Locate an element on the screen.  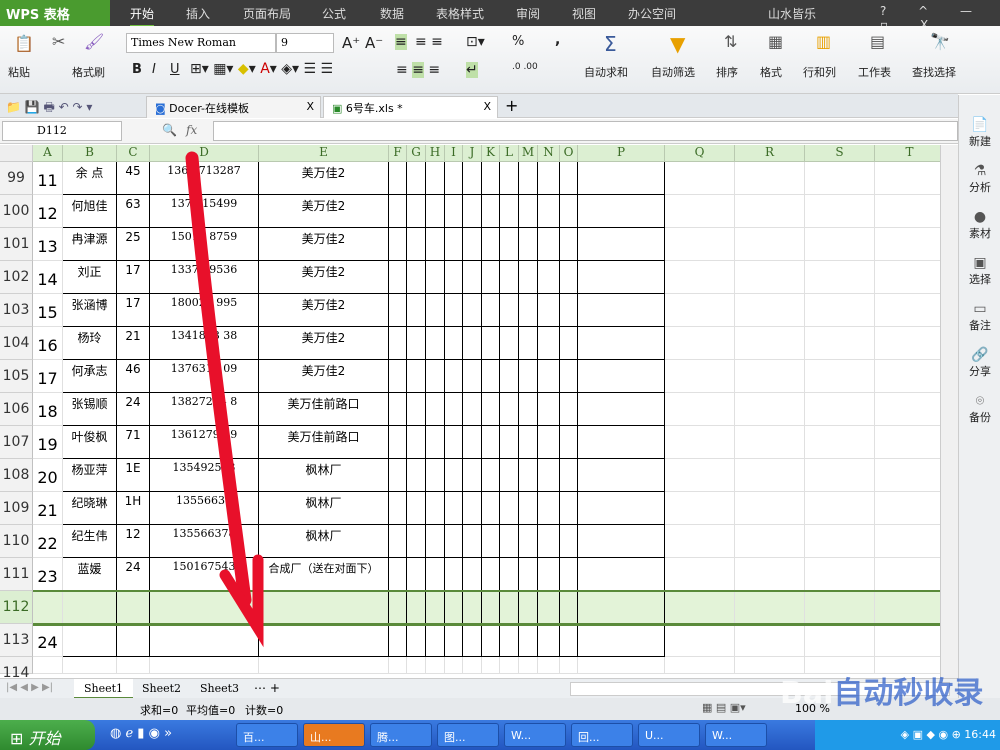
panel-6: ⌾ 备份 is located at coordinates (979, 409).